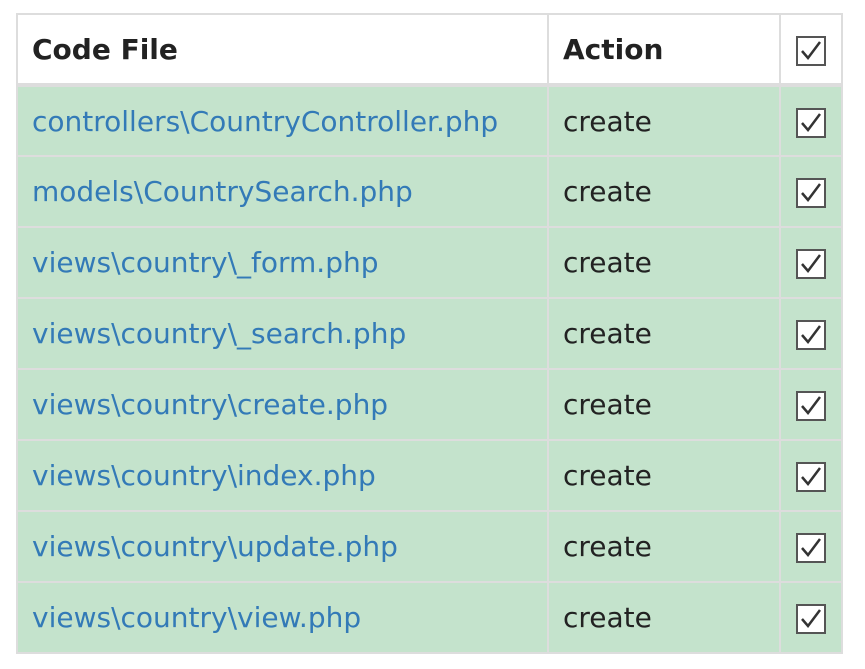  I want to click on code-file-cell: models\CountrySearch.php, so click(282, 191).